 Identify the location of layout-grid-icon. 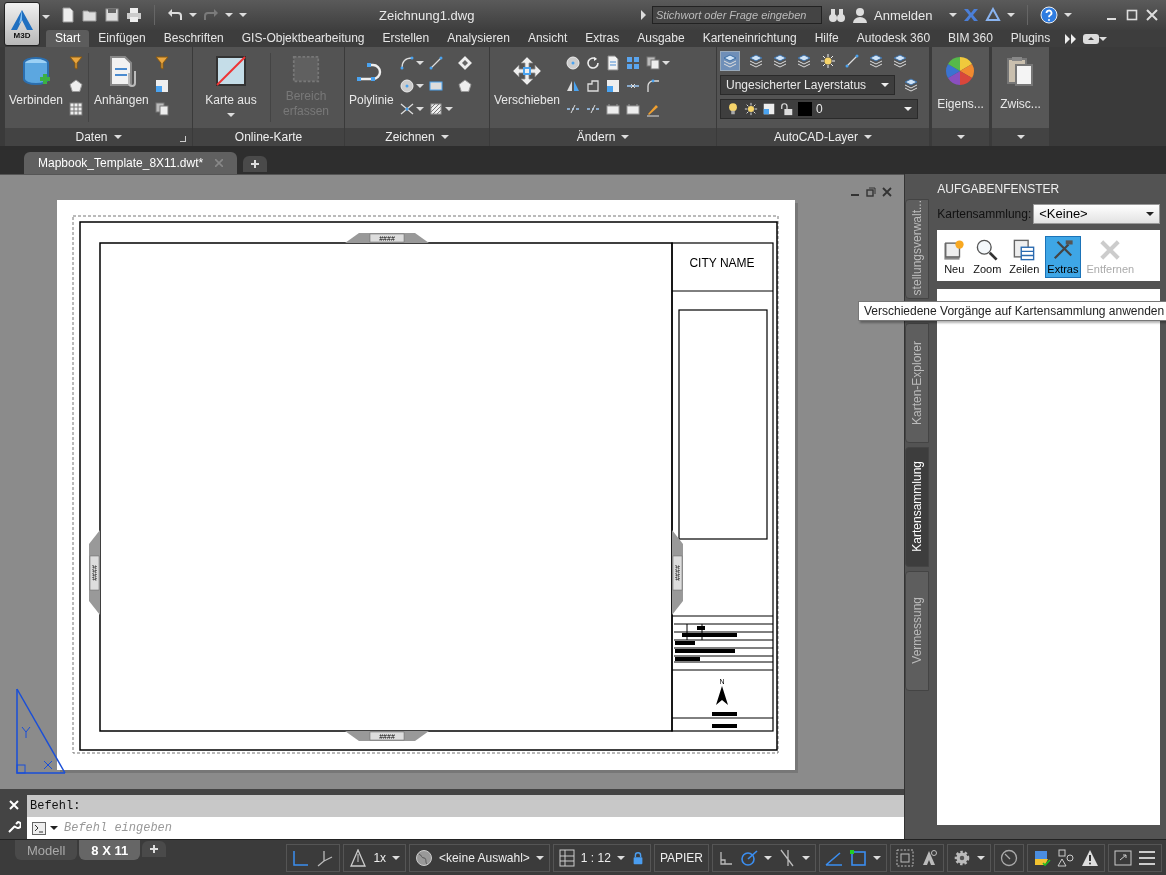
(566, 857).